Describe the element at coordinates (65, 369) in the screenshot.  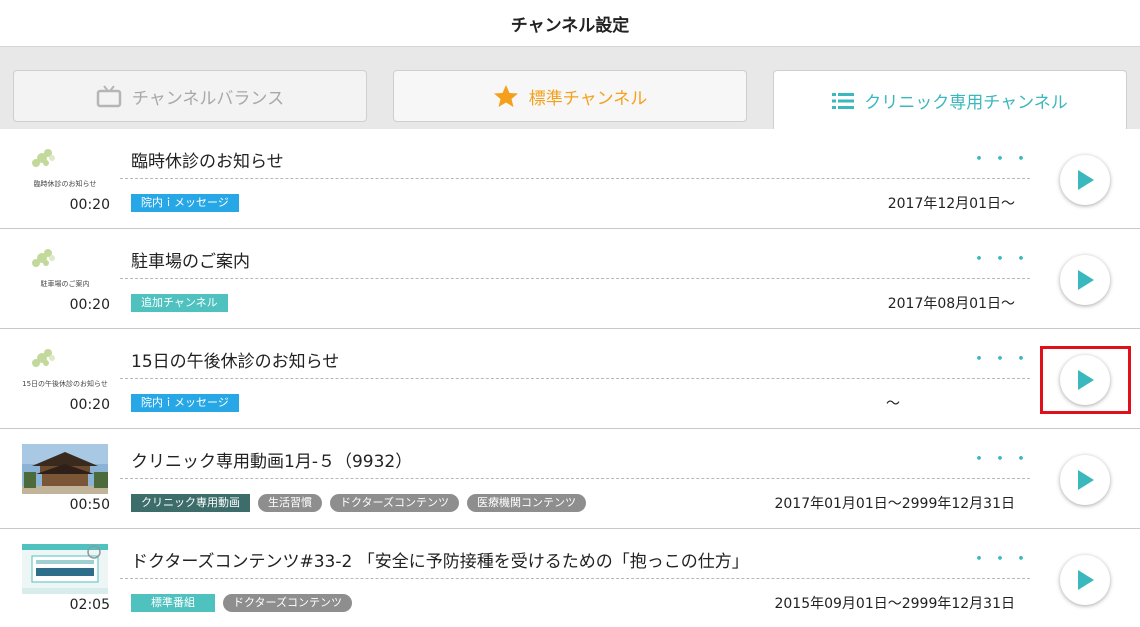
I see `thumbnail: 15日の午後休診のお知らせ` at that location.